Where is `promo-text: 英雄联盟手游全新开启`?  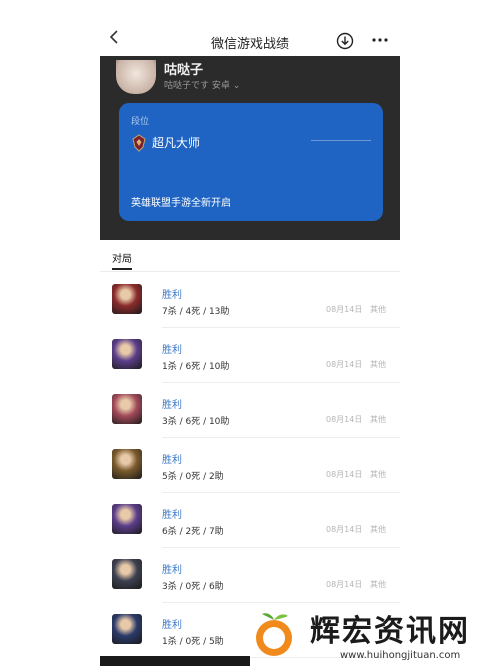
promo-text: 英雄联盟手游全新开启 is located at coordinates (181, 201).